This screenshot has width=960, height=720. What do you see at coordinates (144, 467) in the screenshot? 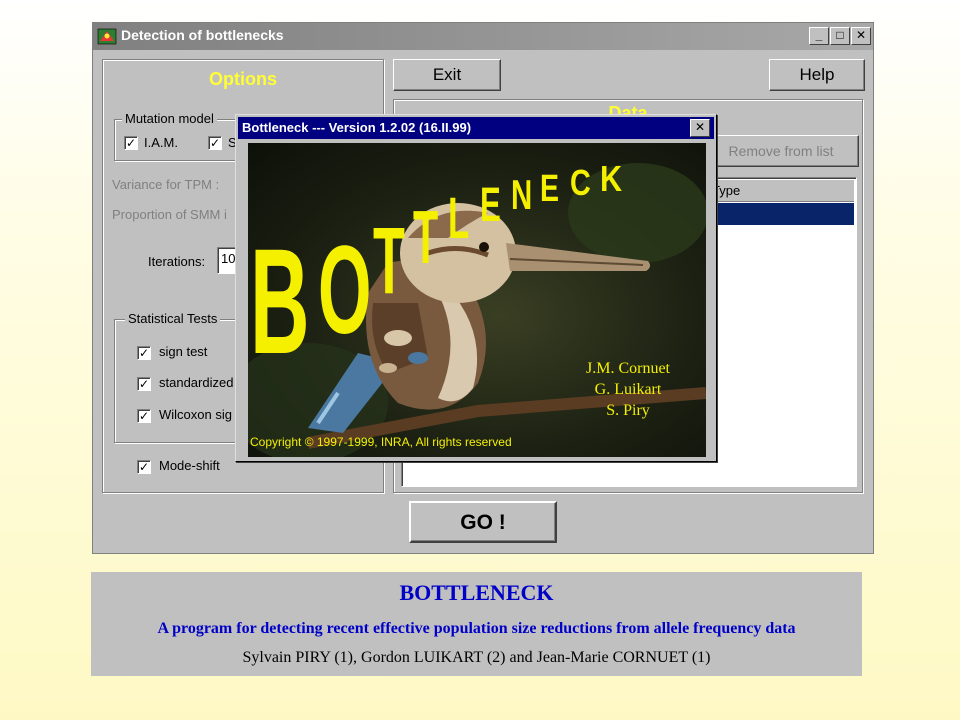
I see `mode-shift-checkbox: ✓` at bounding box center [144, 467].